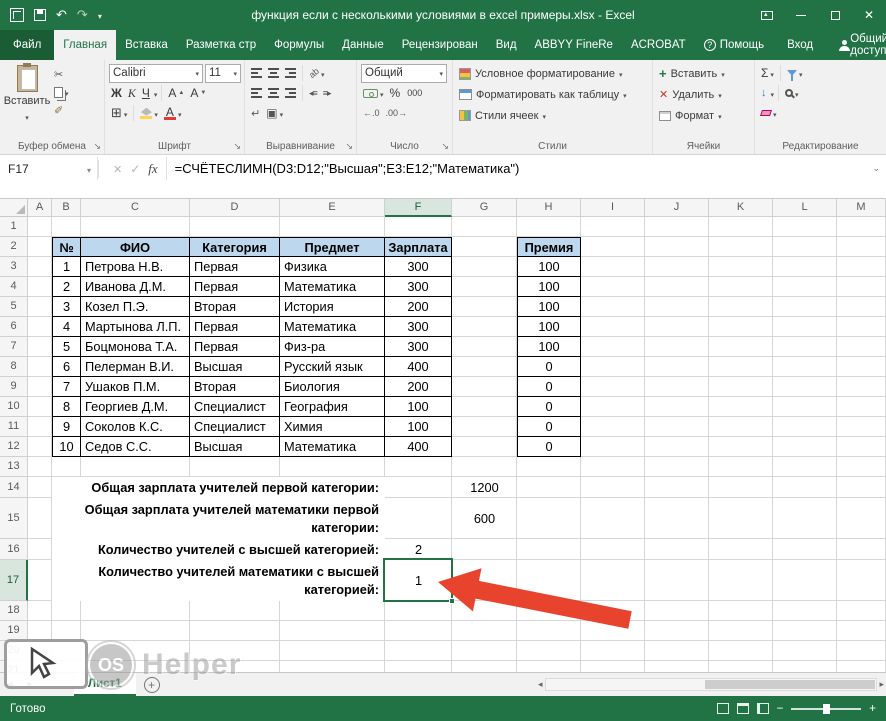  Describe the element at coordinates (363, 45) in the screenshot. I see `ribbon-tab: Данные` at that location.